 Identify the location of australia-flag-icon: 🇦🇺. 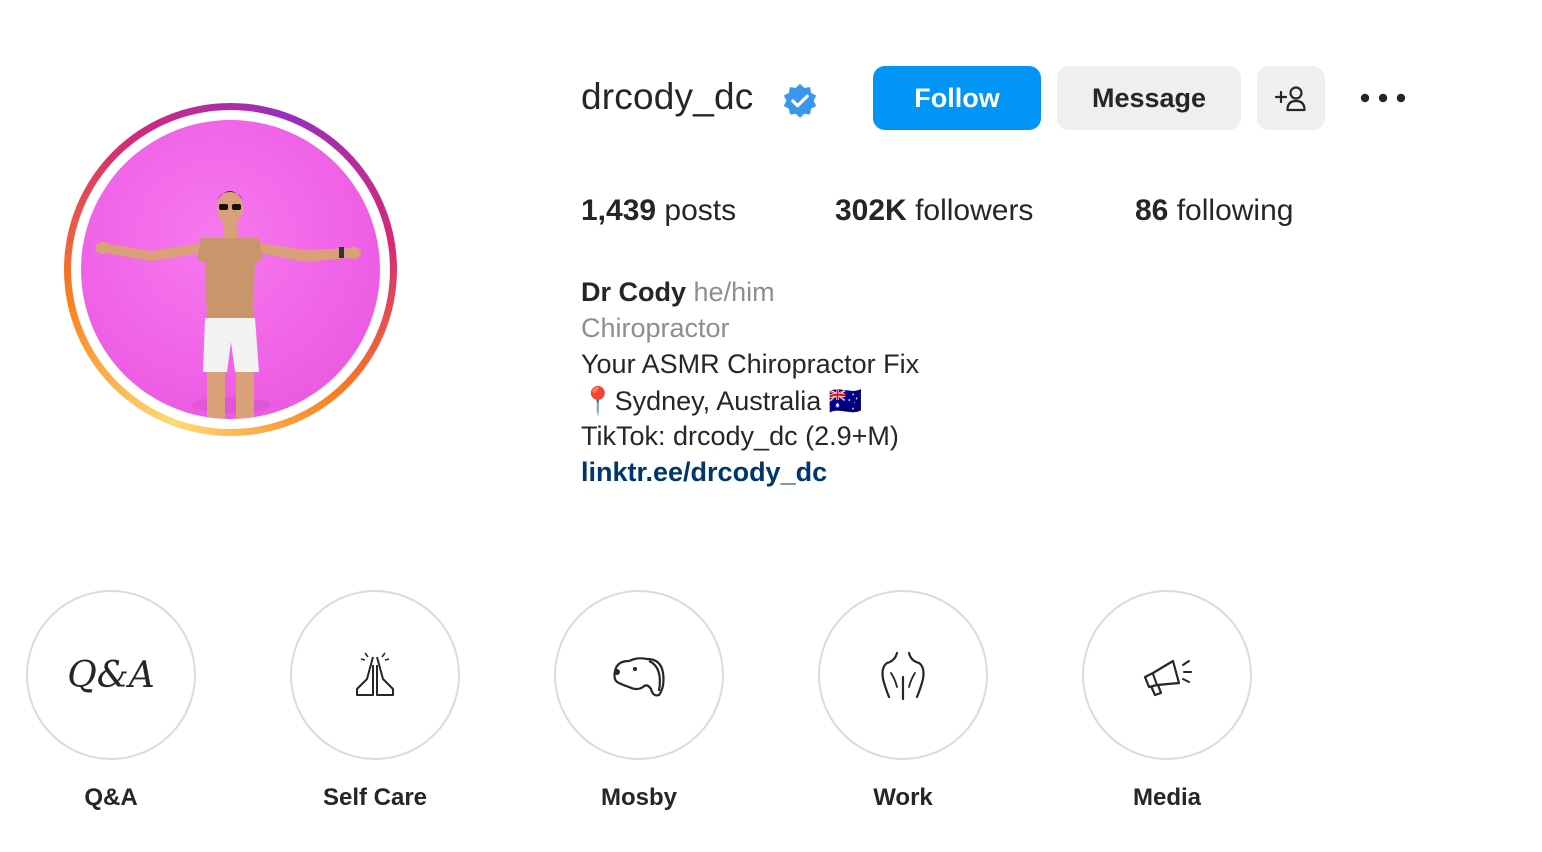
(845, 401).